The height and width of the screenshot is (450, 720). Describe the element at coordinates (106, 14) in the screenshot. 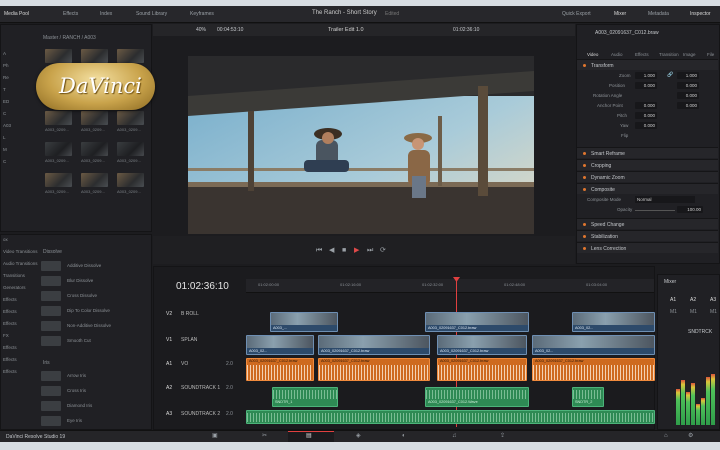

I see `index-button: Index` at that location.